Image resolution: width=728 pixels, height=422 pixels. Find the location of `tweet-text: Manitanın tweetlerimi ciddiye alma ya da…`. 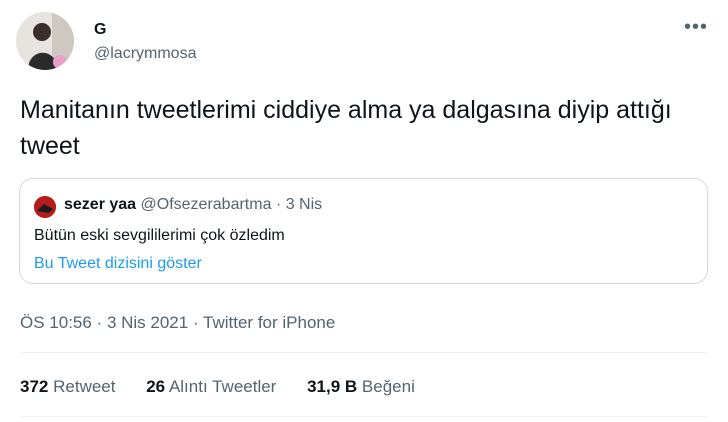

tweet-text: Manitanın tweetlerimi ciddiye alma ya da… is located at coordinates (346, 128).